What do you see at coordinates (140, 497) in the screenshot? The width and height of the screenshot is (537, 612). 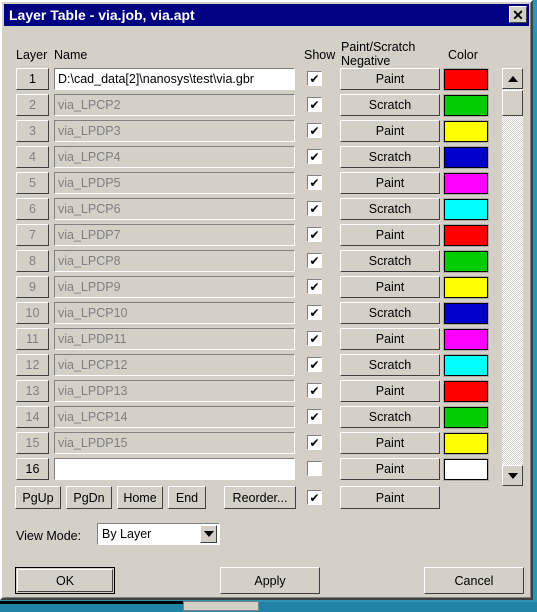 I see `home-button: Home` at bounding box center [140, 497].